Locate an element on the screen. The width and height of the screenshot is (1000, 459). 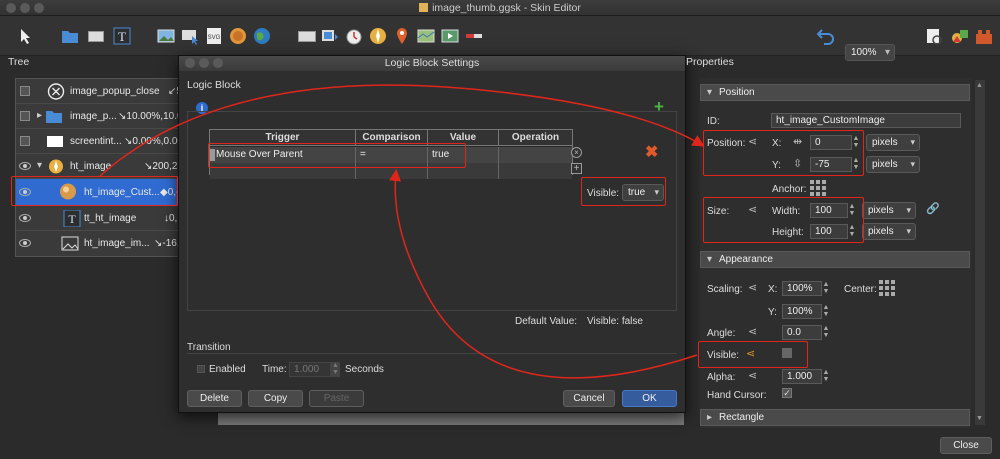
arrow-to-position is located at coordinates (402, 130).